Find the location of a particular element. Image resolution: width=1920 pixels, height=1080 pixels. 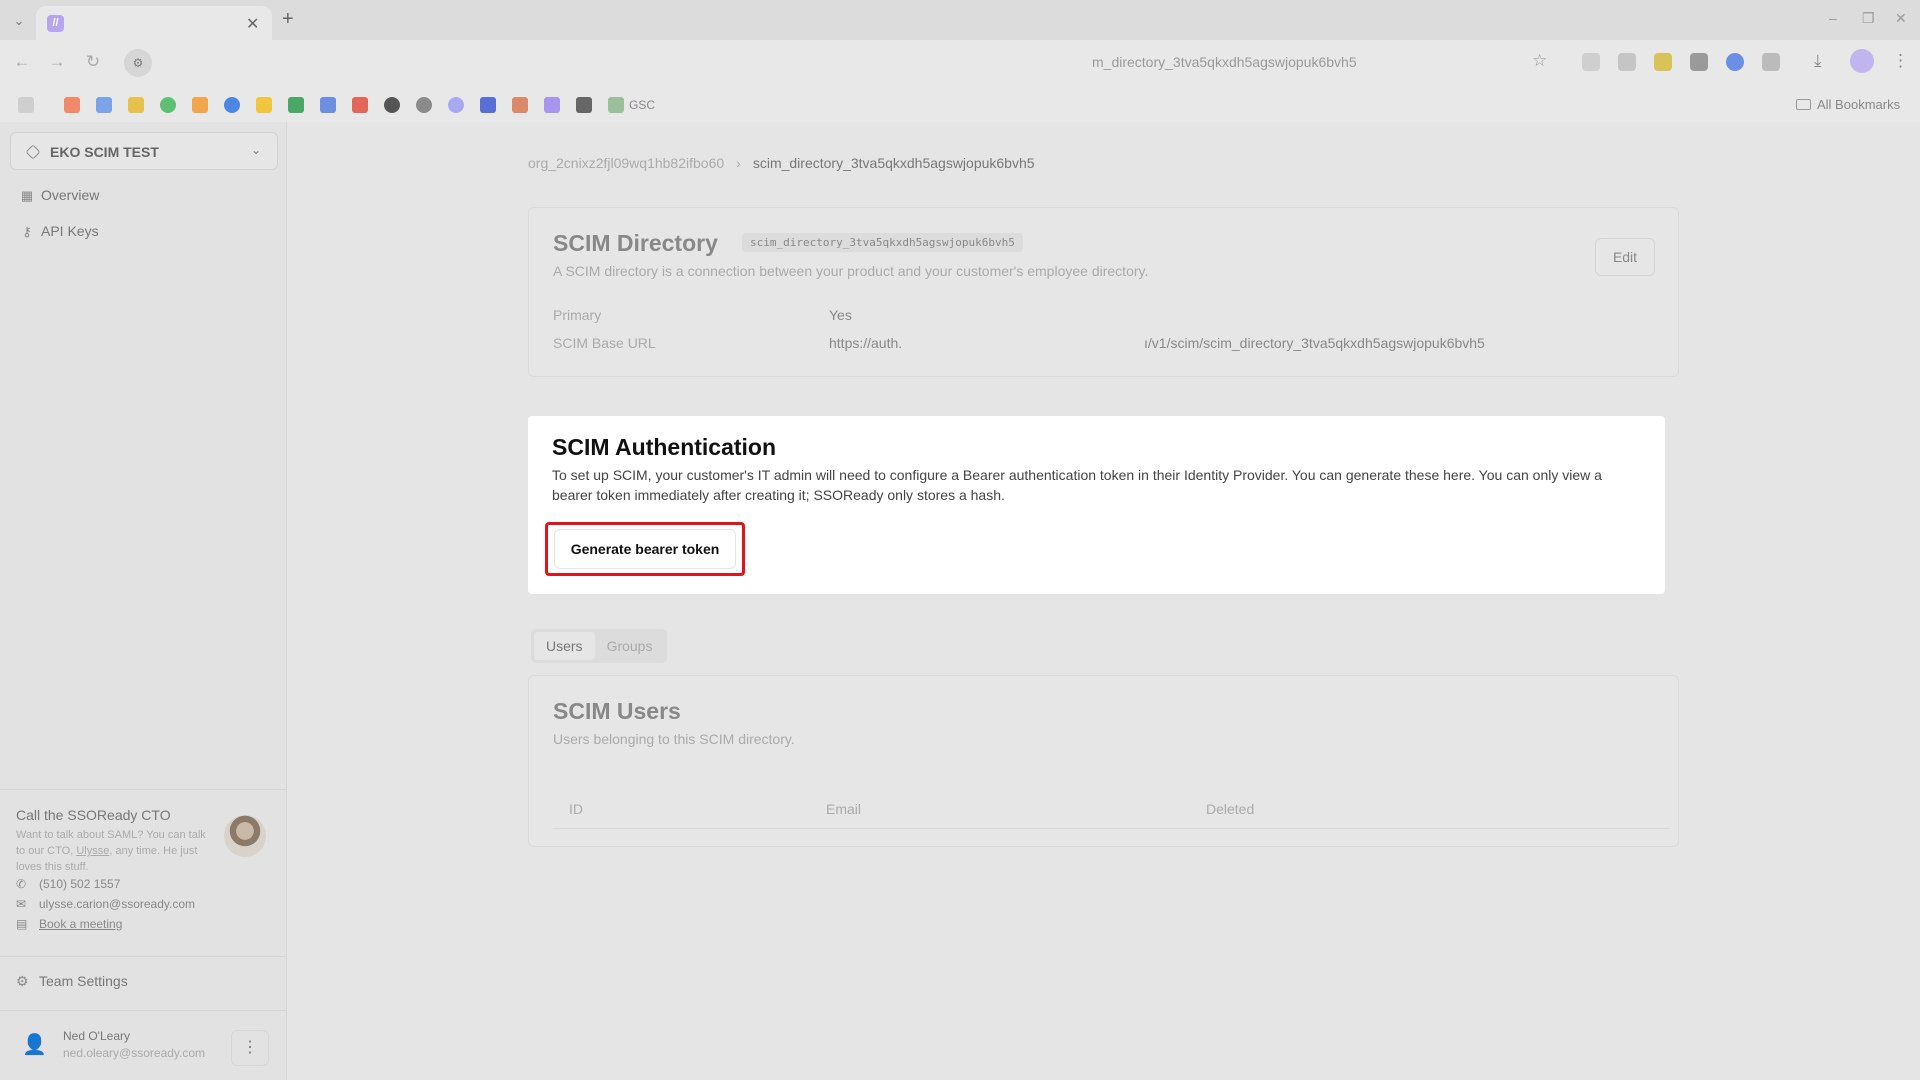

whatsapp-icon is located at coordinates (168, 105).